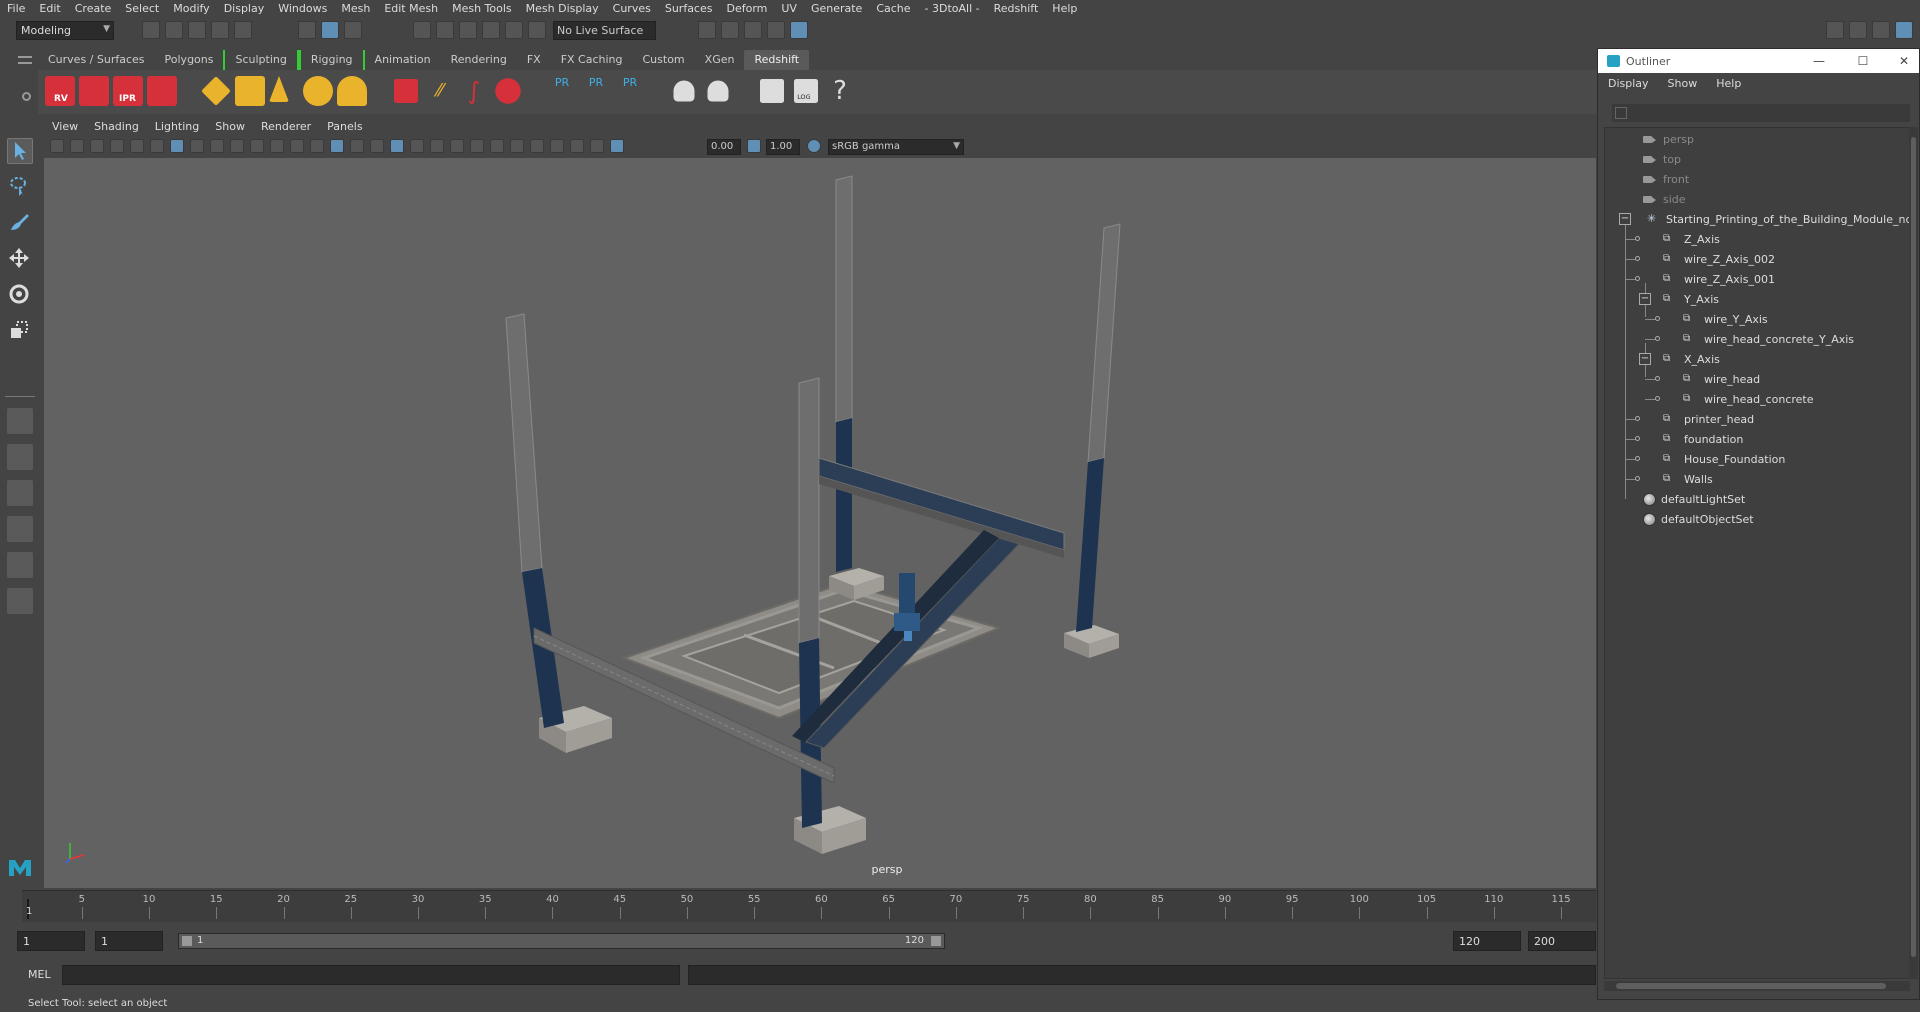 This screenshot has height=1012, width=1920. Describe the element at coordinates (197, 146) in the screenshot. I see `film-gate-icon` at that location.